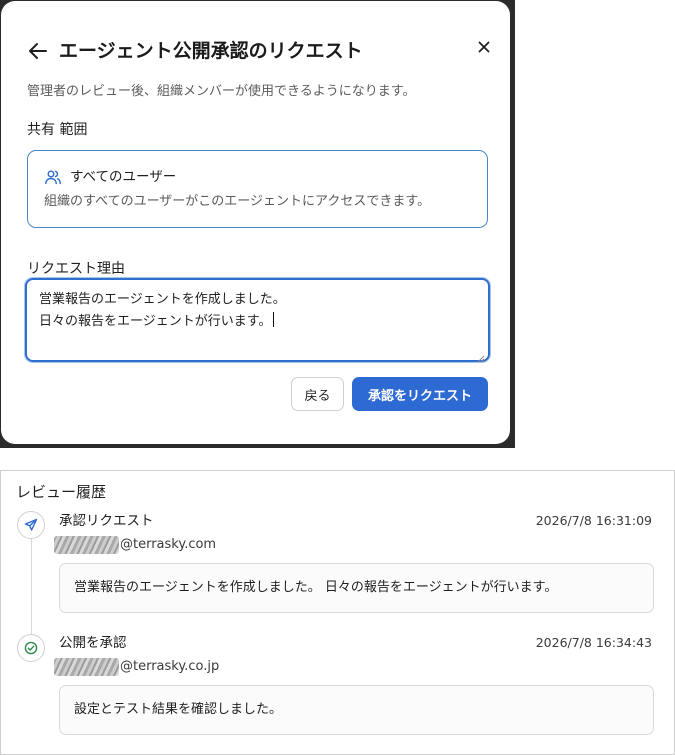 Image resolution: width=675 pixels, height=755 pixels. What do you see at coordinates (480, 355) in the screenshot?
I see `resize-handle-icon` at bounding box center [480, 355].